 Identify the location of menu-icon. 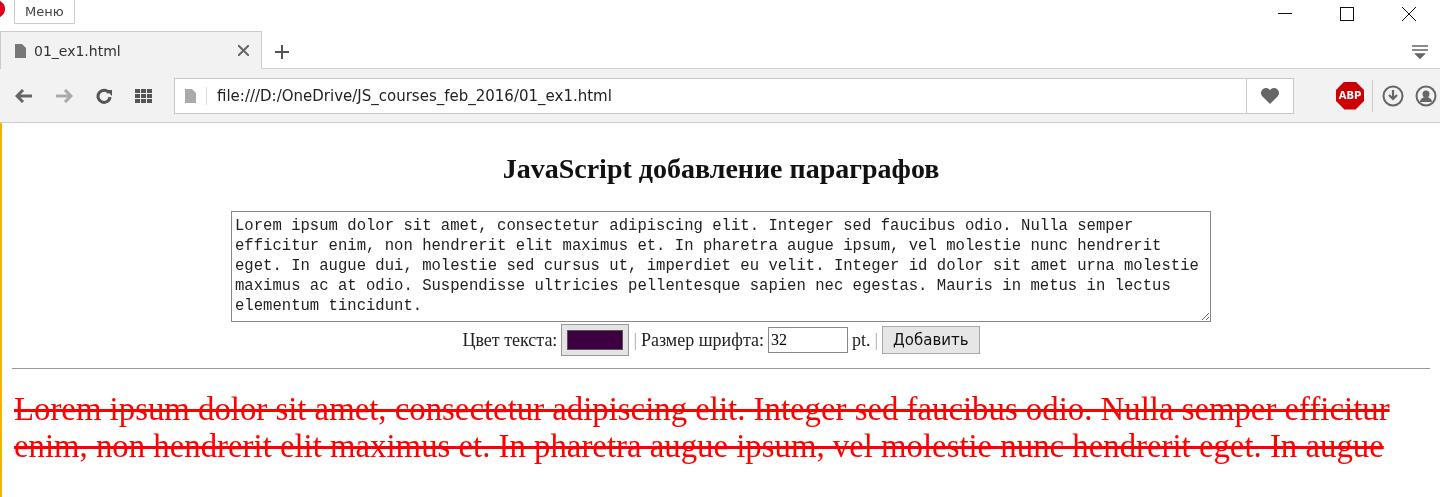
(1420, 52).